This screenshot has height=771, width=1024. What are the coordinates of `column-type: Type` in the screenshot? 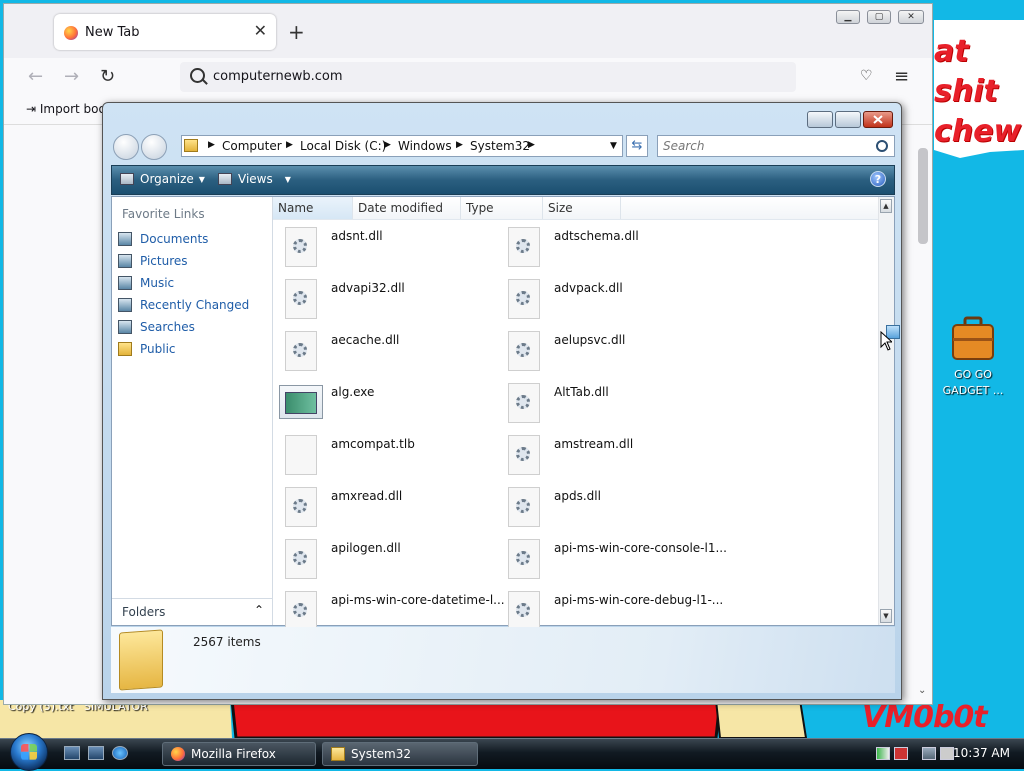 It's located at (502, 208).